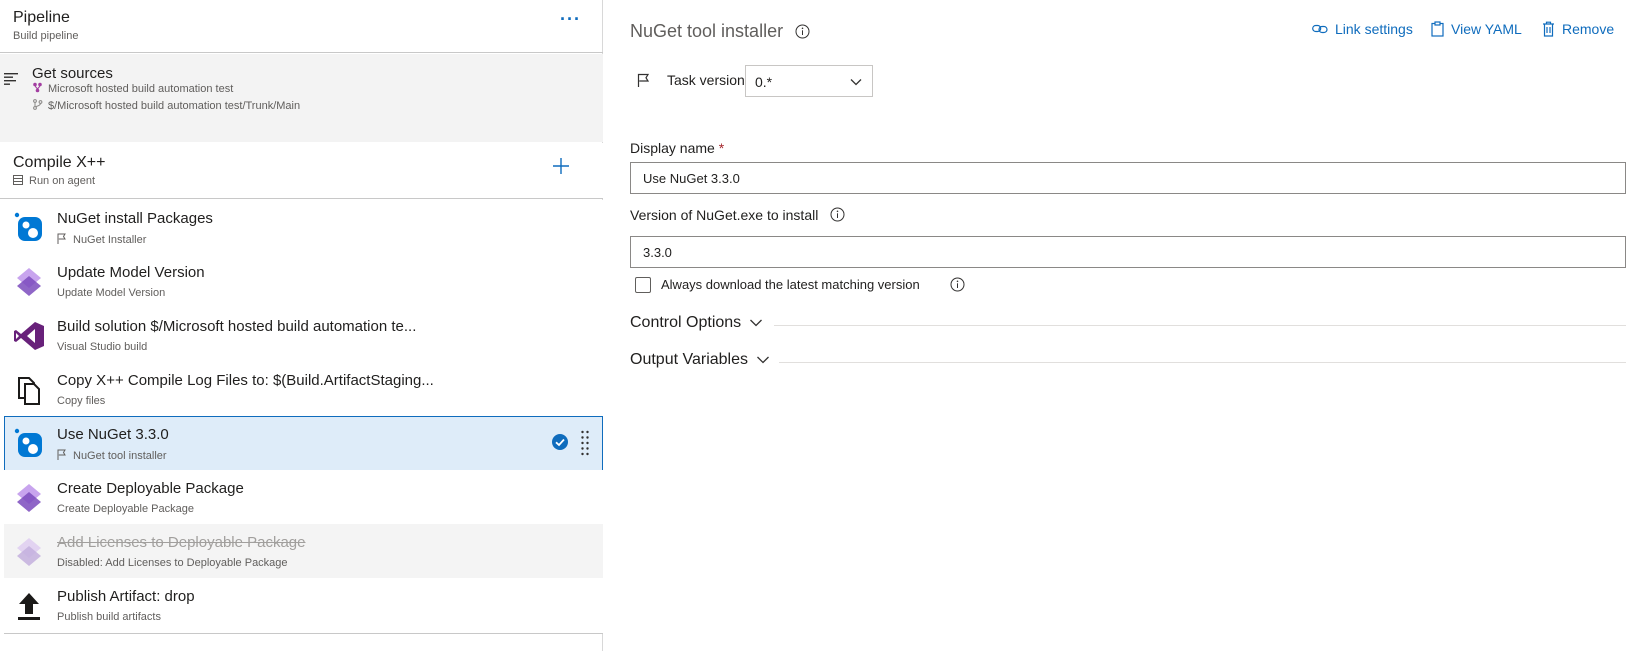  I want to click on always-download-checkbox, so click(643, 285).